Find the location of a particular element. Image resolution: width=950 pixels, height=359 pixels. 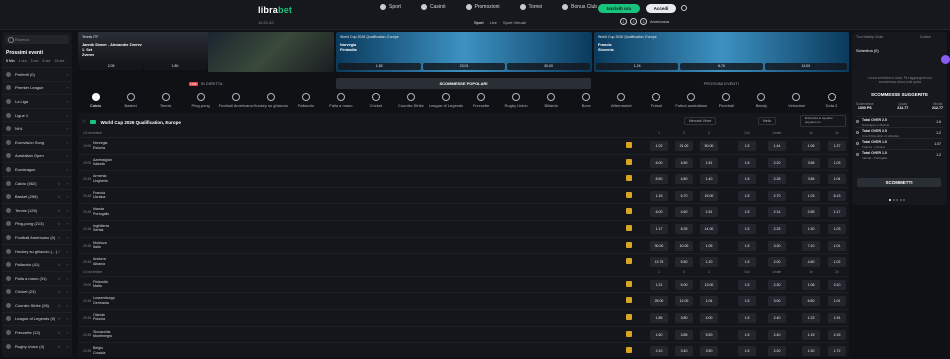

odd-button: 1.15 is located at coordinates (811, 334).